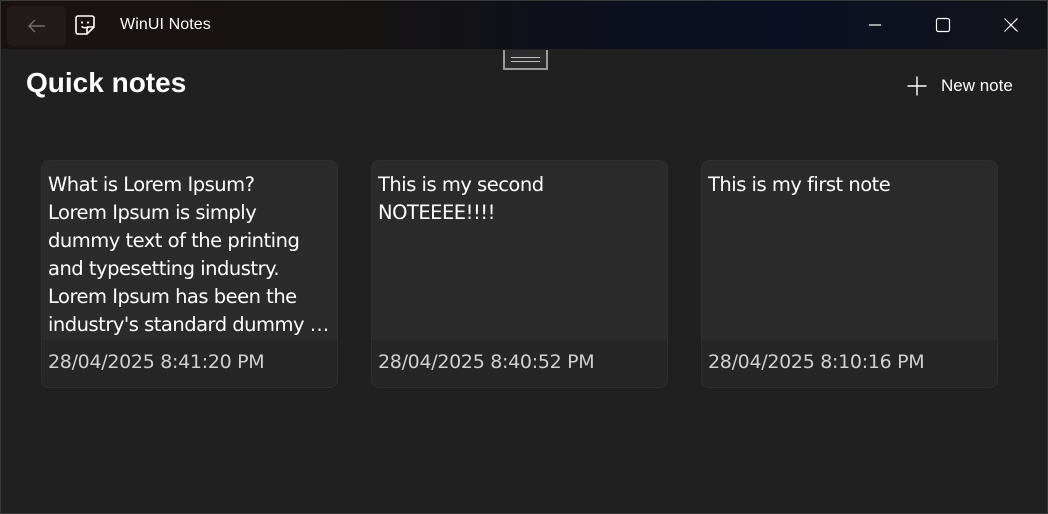 The height and width of the screenshot is (514, 1048). I want to click on minimize-icon, so click(875, 25).